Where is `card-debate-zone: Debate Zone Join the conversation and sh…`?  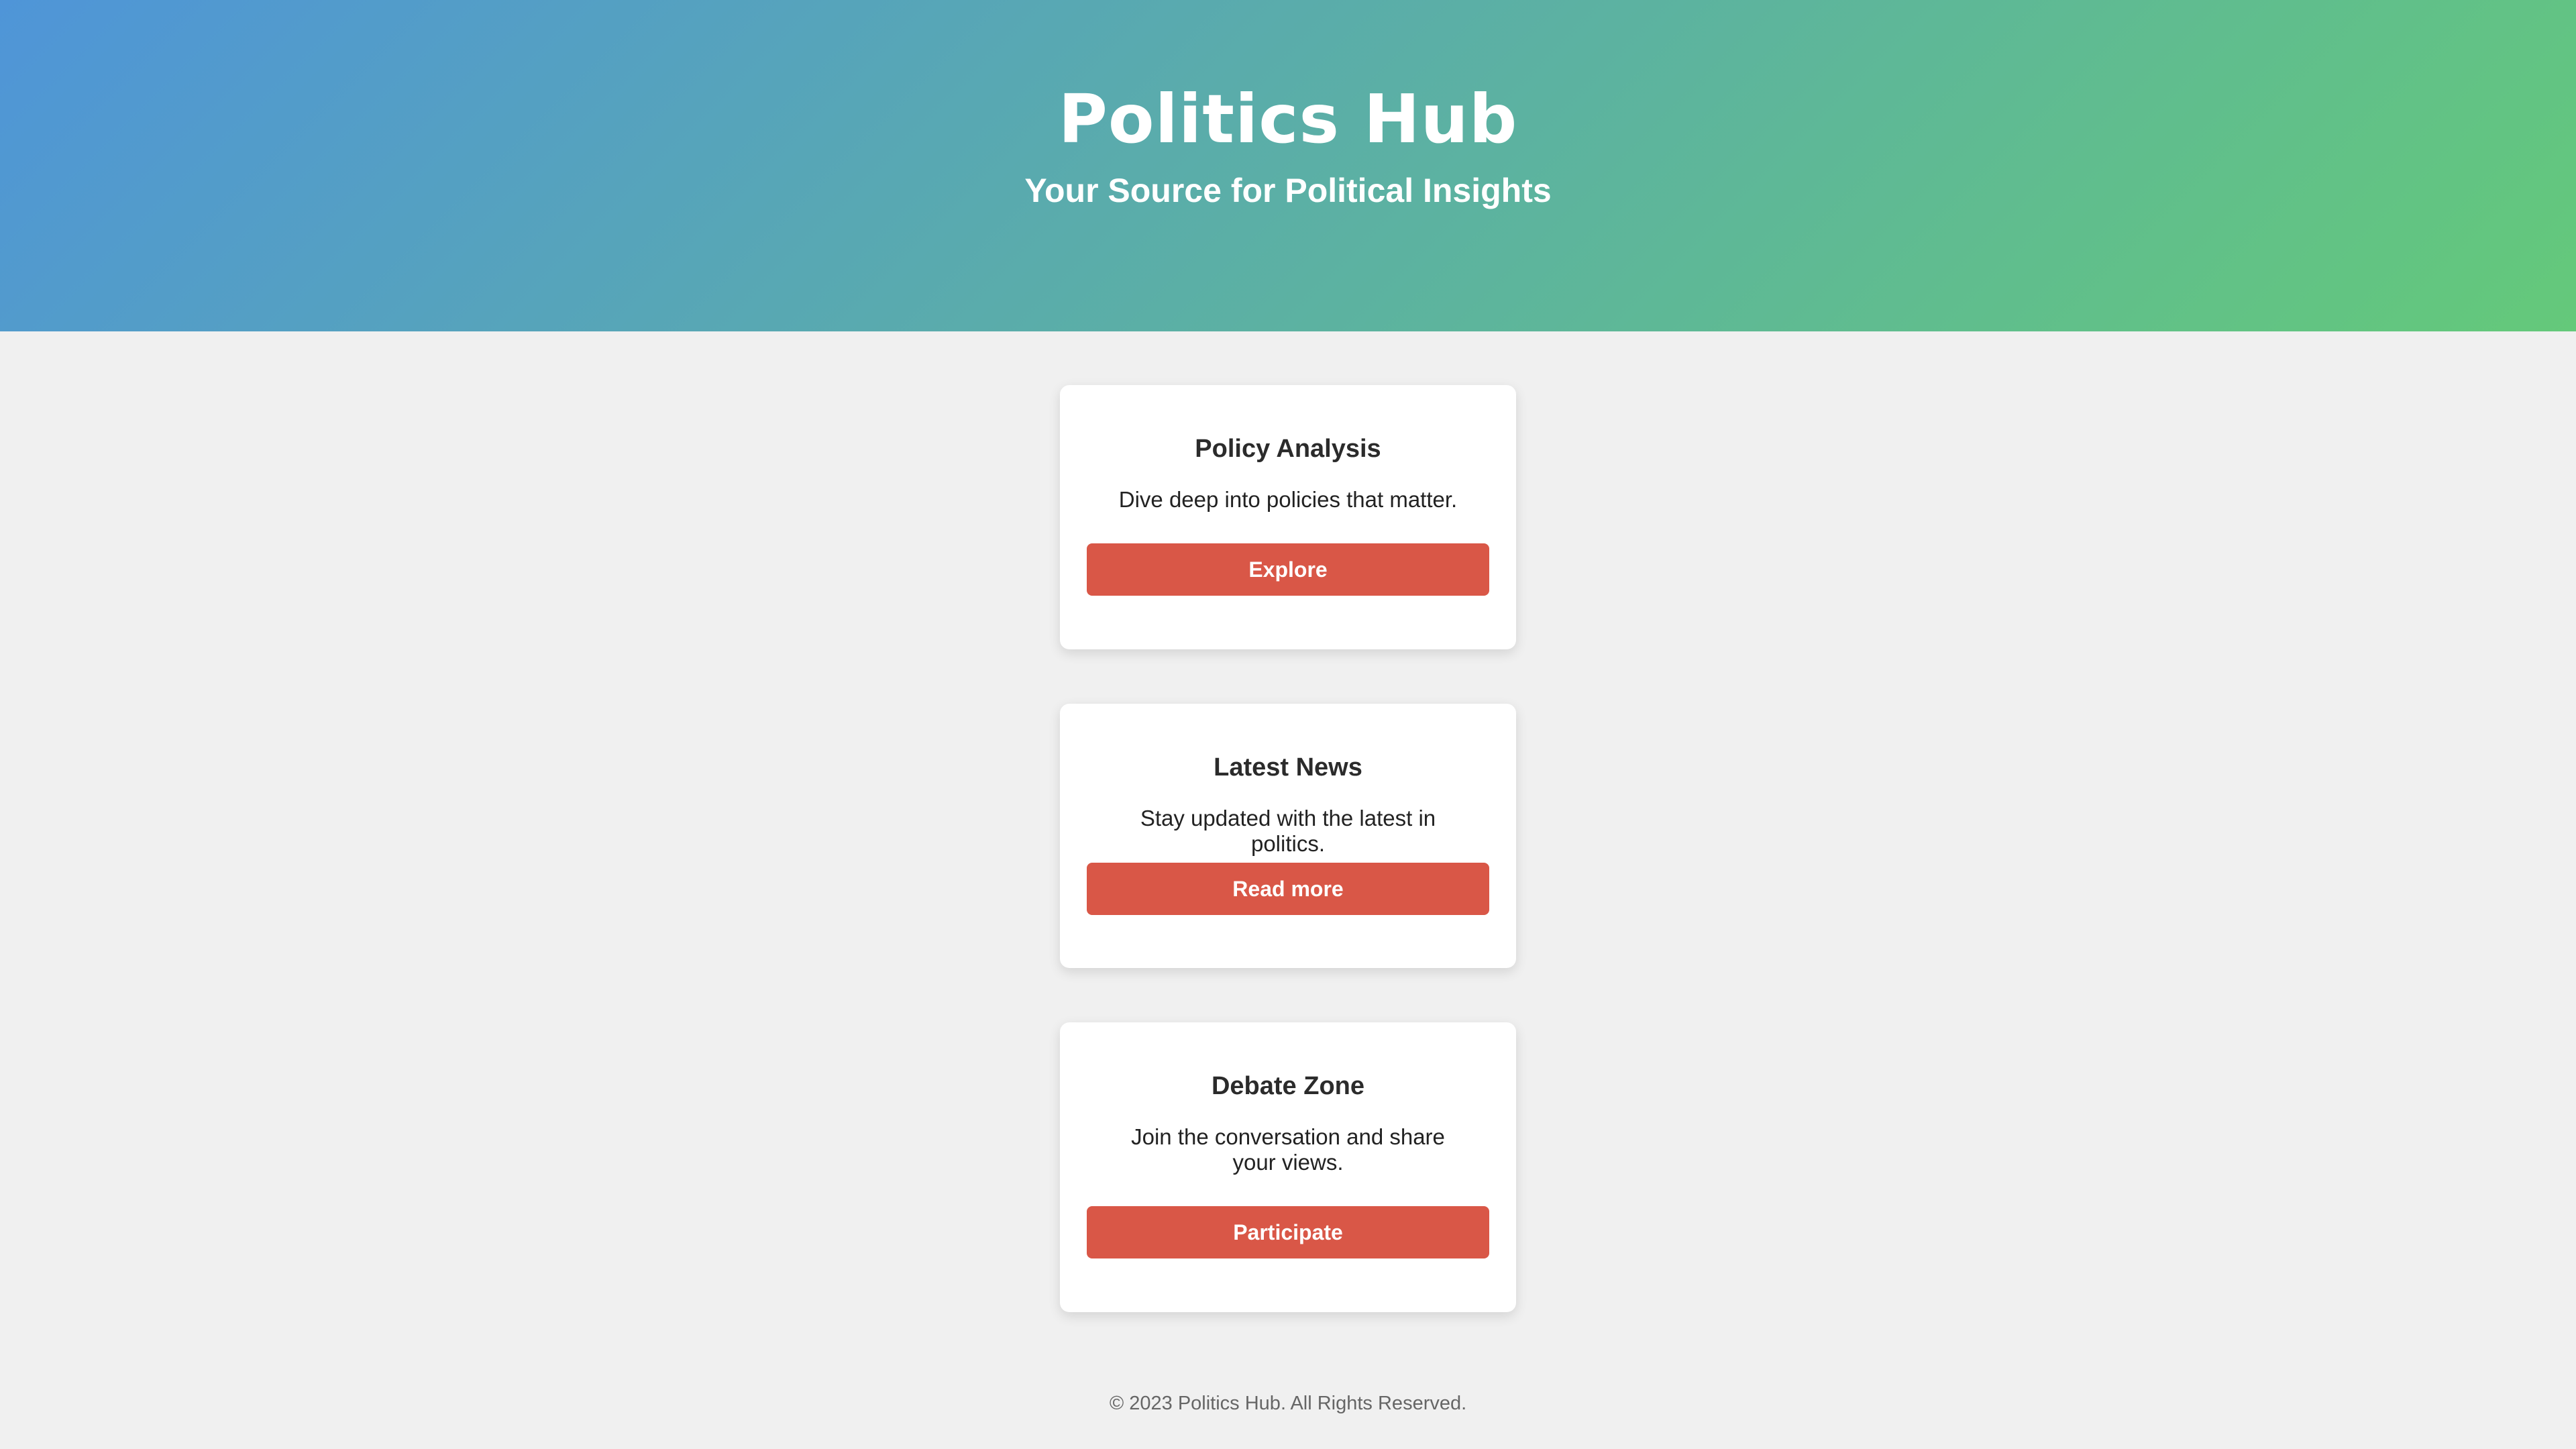
card-debate-zone: Debate Zone Join the conversation and sh… is located at coordinates (1288, 1167).